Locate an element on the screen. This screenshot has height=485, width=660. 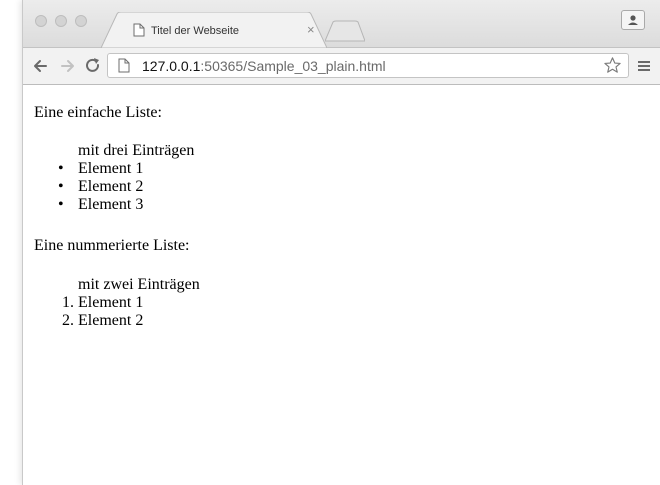
list-item-label: Element 3 is located at coordinates (111, 204).